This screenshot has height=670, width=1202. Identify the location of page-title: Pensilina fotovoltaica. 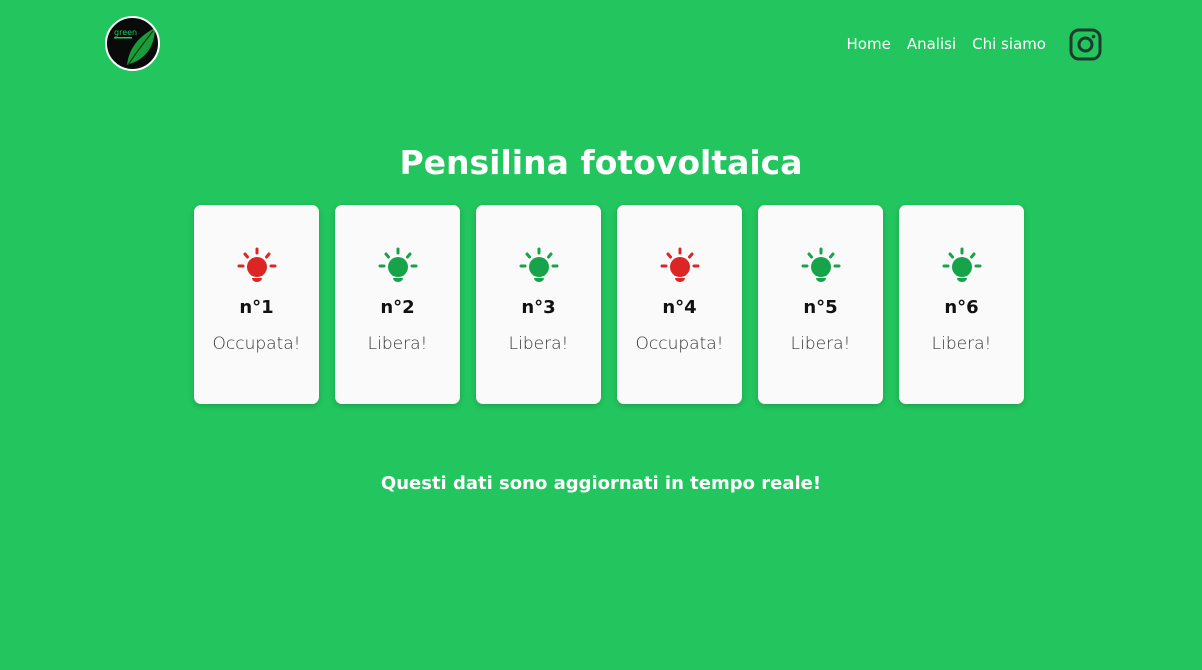
(601, 162).